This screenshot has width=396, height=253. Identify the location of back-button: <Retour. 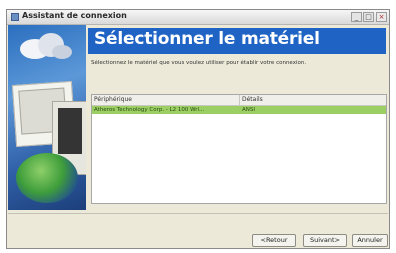
(274, 240).